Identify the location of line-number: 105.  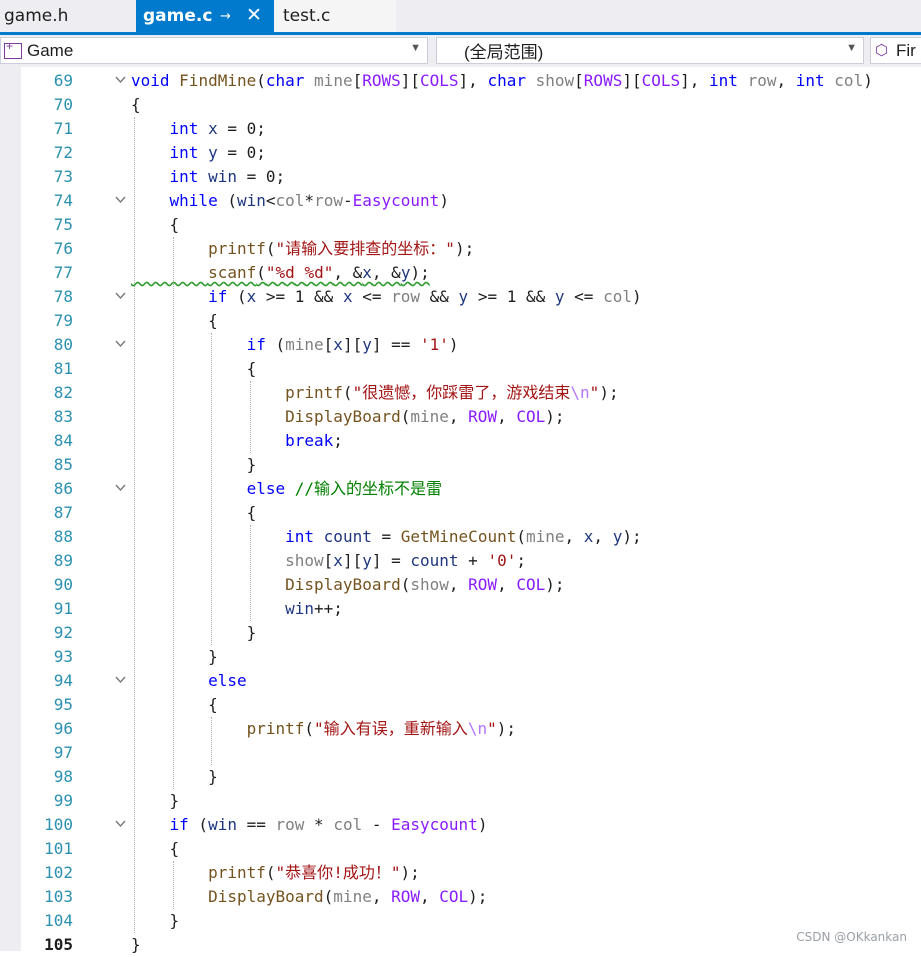
(58, 944).